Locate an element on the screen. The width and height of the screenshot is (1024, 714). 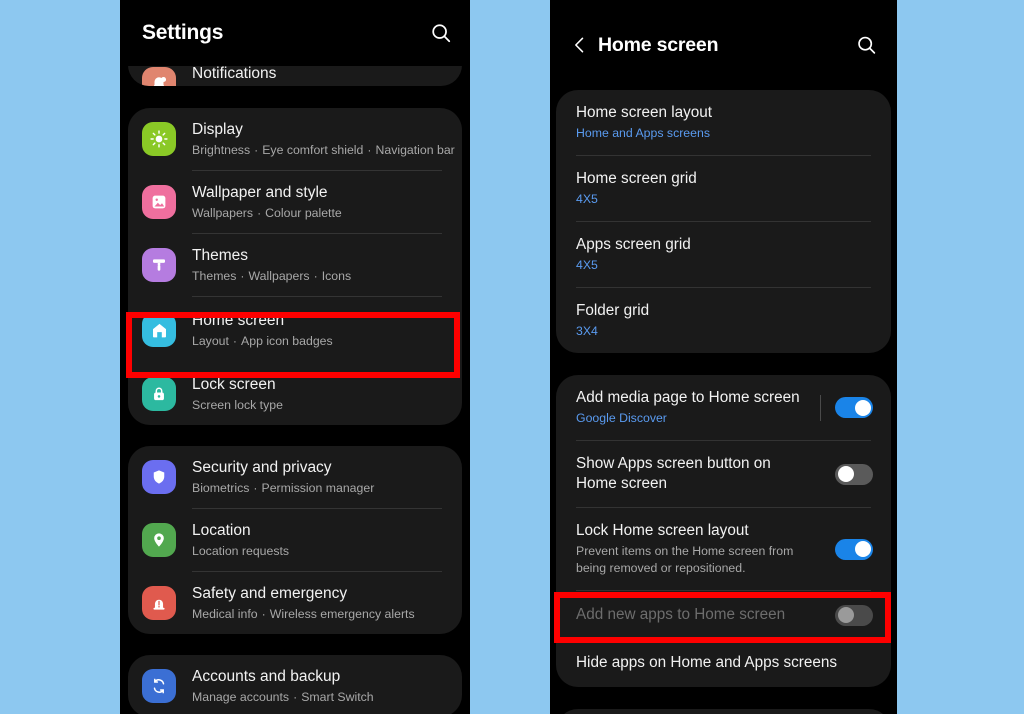
row-title: Folder grid is located at coordinates (613, 310).